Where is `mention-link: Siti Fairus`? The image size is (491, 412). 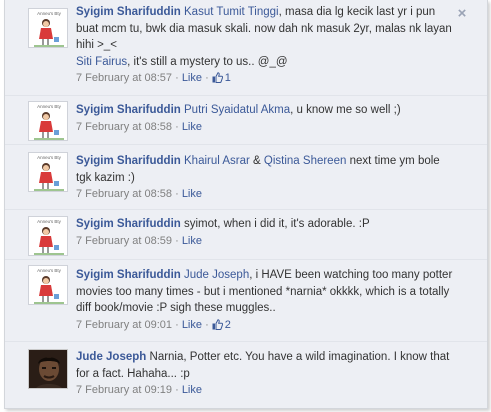
mention-link: Siti Fairus is located at coordinates (101, 62).